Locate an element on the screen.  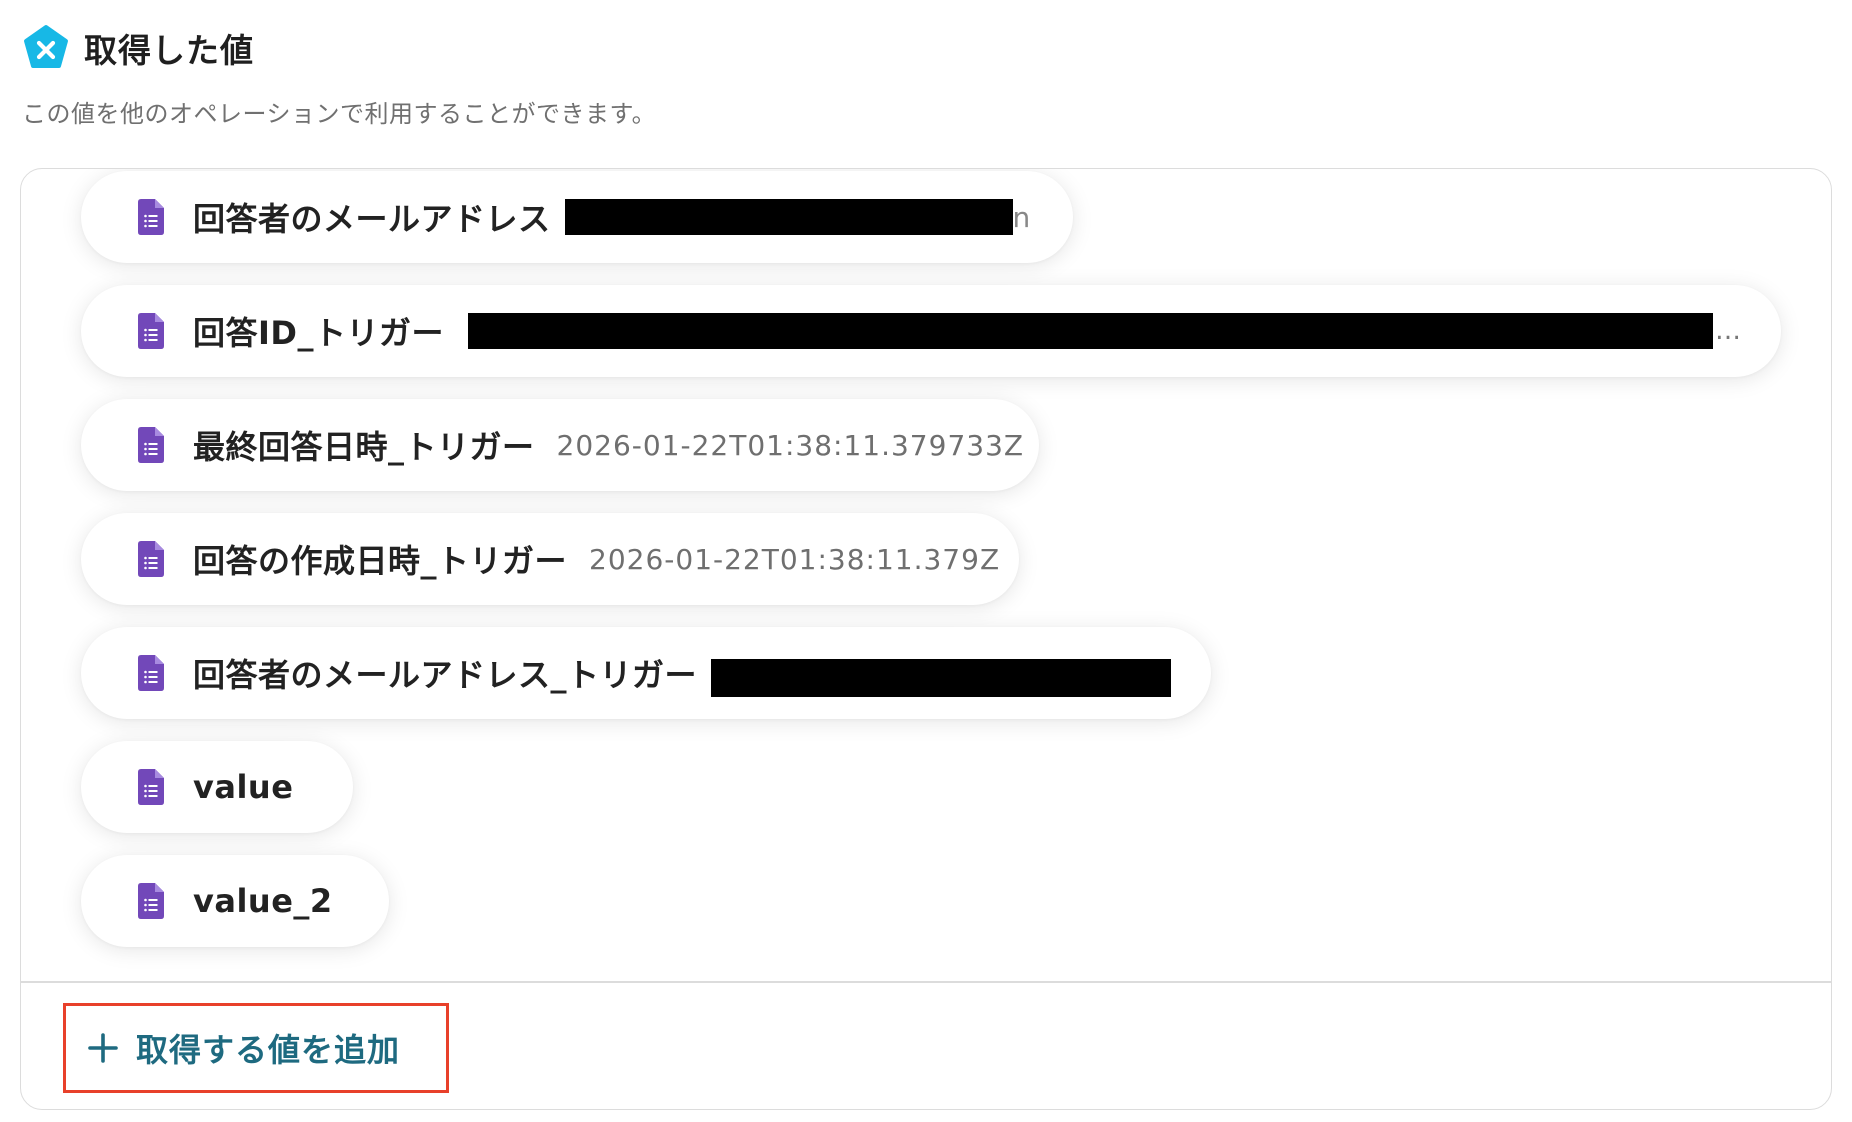
value-pill-value: value is located at coordinates (217, 787).